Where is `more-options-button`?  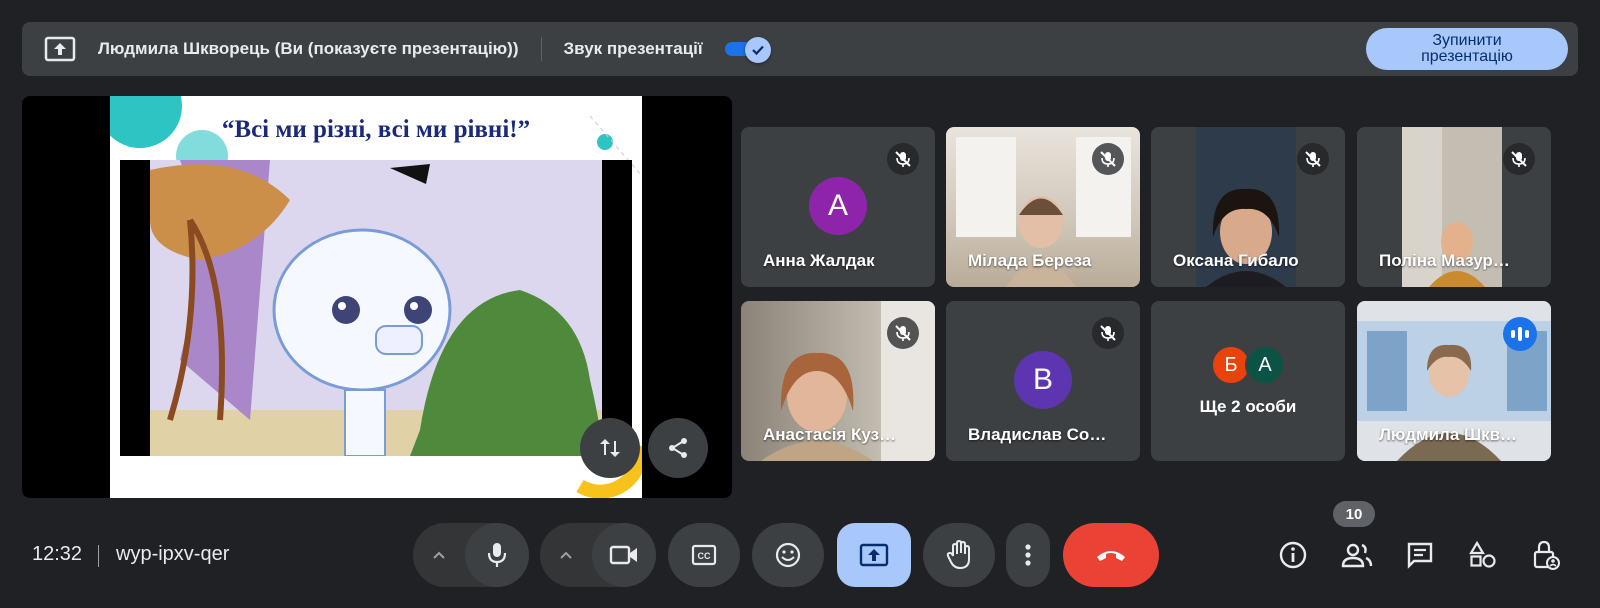
more-options-button is located at coordinates (1028, 555).